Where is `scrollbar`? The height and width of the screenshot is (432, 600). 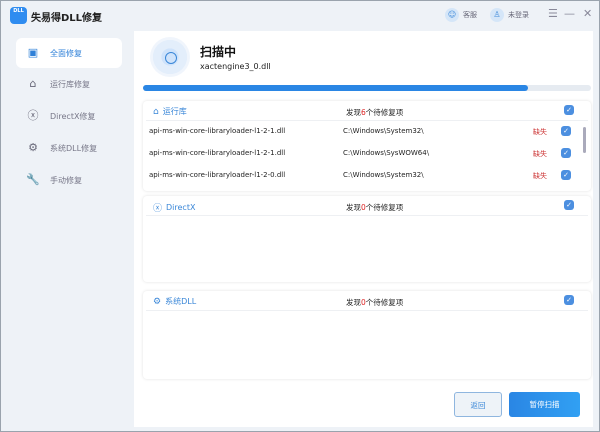 scrollbar is located at coordinates (584, 140).